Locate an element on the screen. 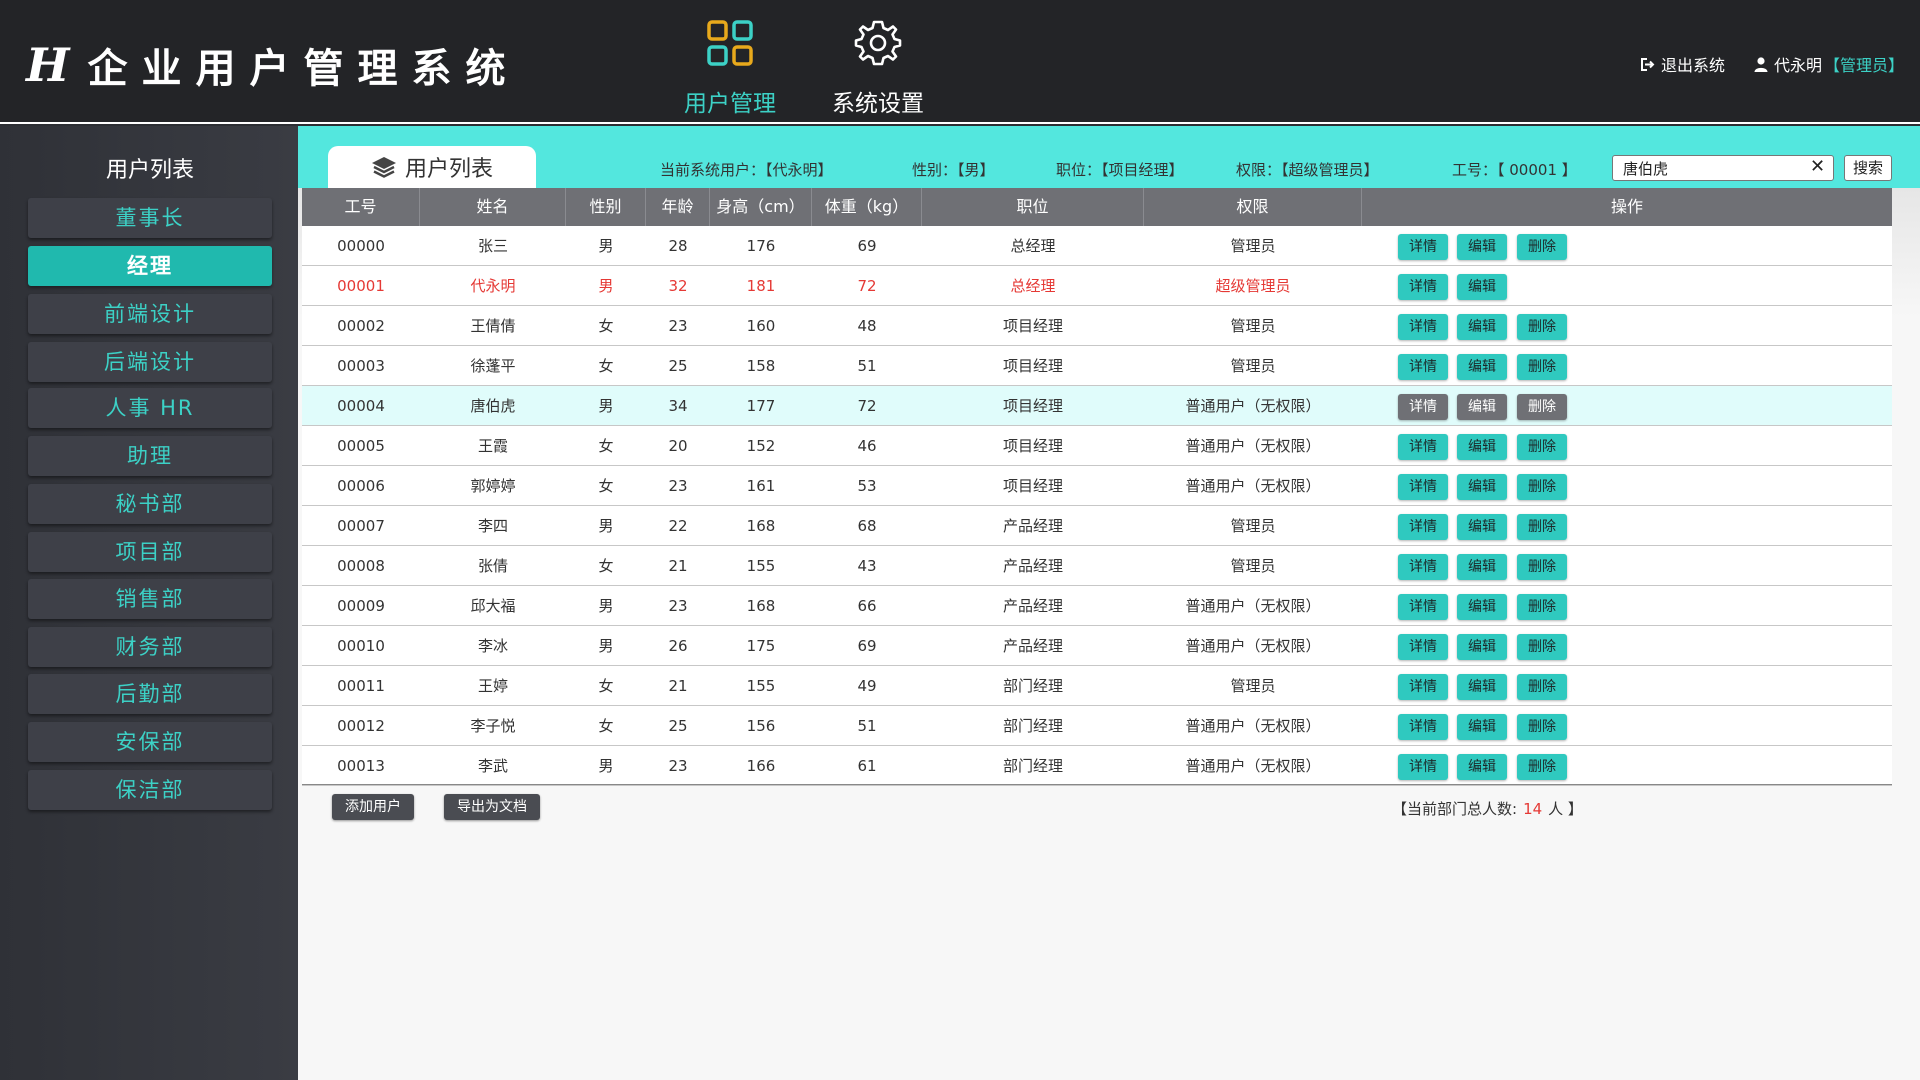  cell-id: 00000 is located at coordinates (361, 246).